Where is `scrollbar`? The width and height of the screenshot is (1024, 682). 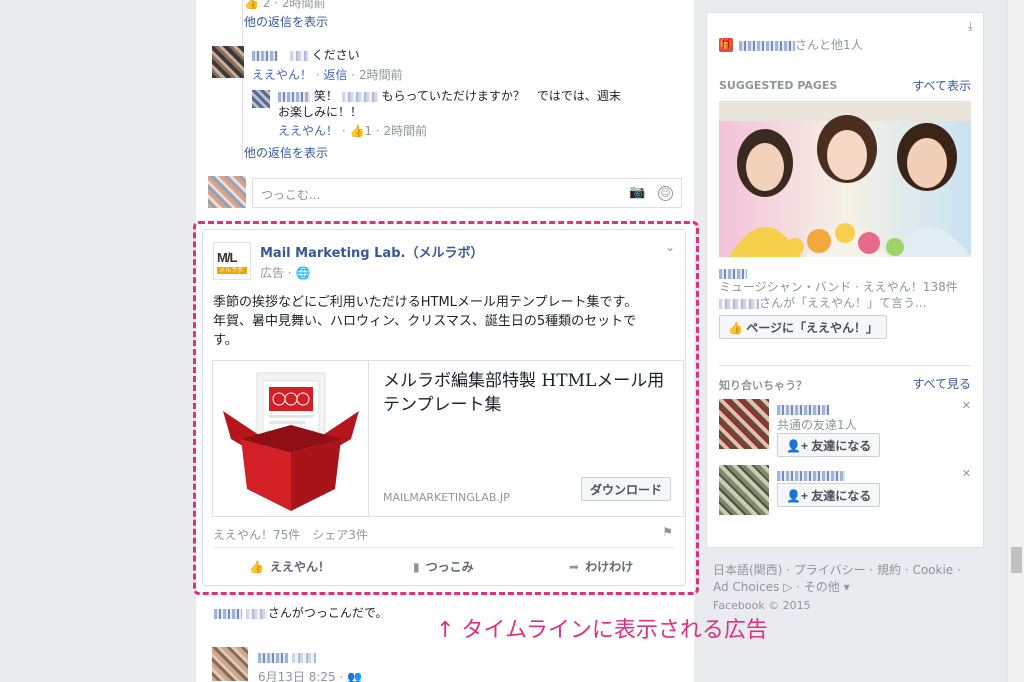
scrollbar is located at coordinates (1015, 341).